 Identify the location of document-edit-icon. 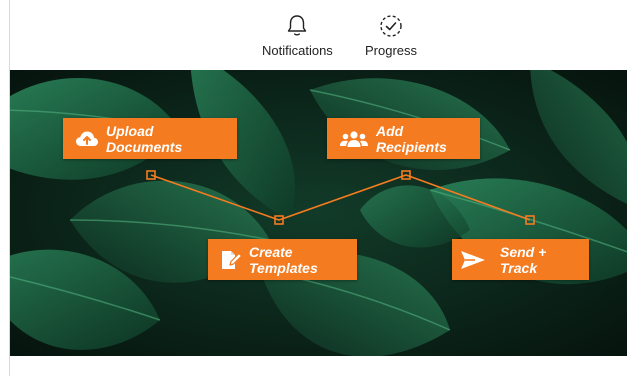
(231, 260).